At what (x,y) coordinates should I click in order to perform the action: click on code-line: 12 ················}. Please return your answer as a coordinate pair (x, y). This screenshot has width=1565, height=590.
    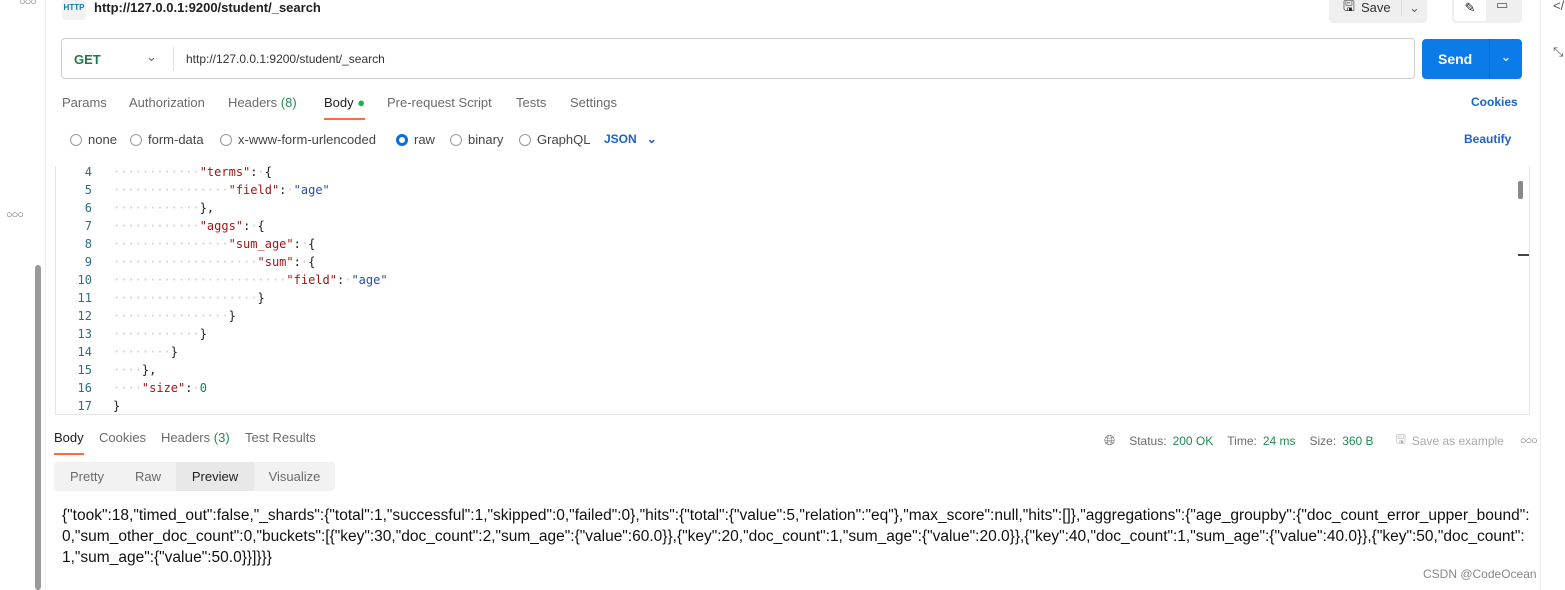
    Looking at the image, I should click on (781, 316).